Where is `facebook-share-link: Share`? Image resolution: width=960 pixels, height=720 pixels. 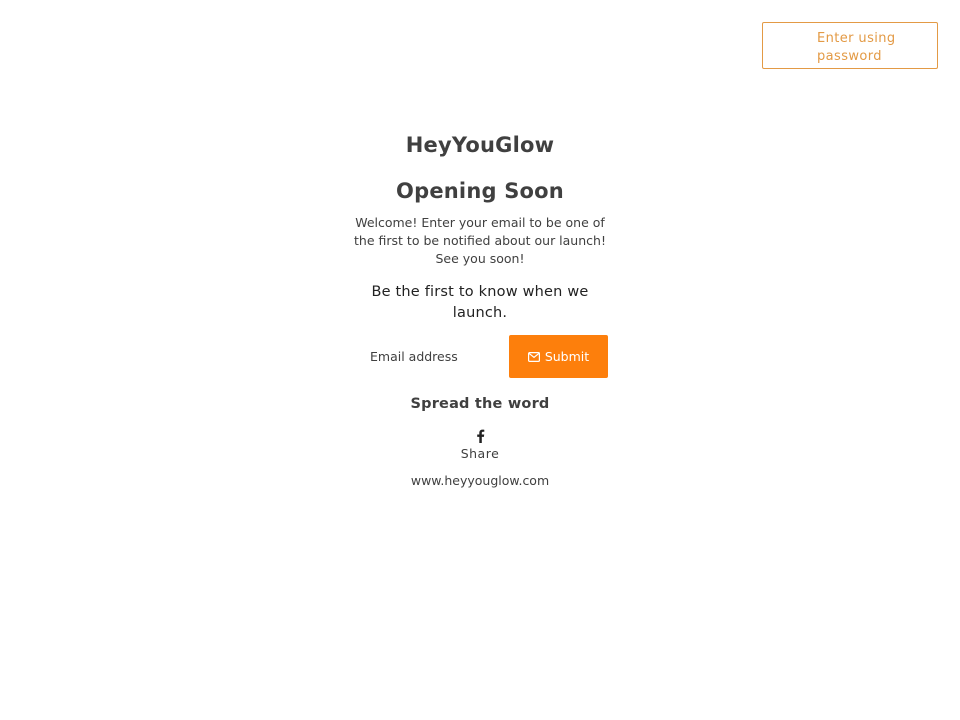
facebook-share-link: Share is located at coordinates (480, 446).